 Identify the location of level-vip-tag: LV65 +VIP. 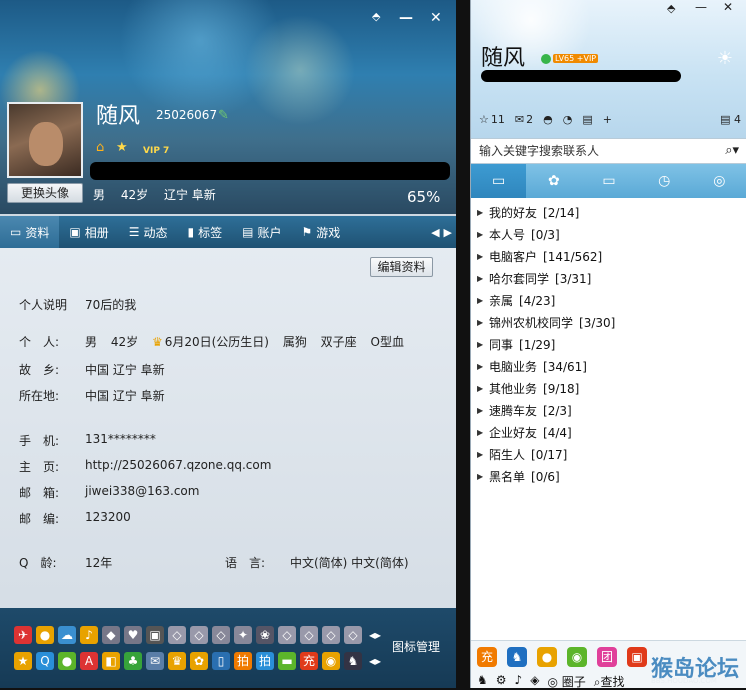
(576, 58).